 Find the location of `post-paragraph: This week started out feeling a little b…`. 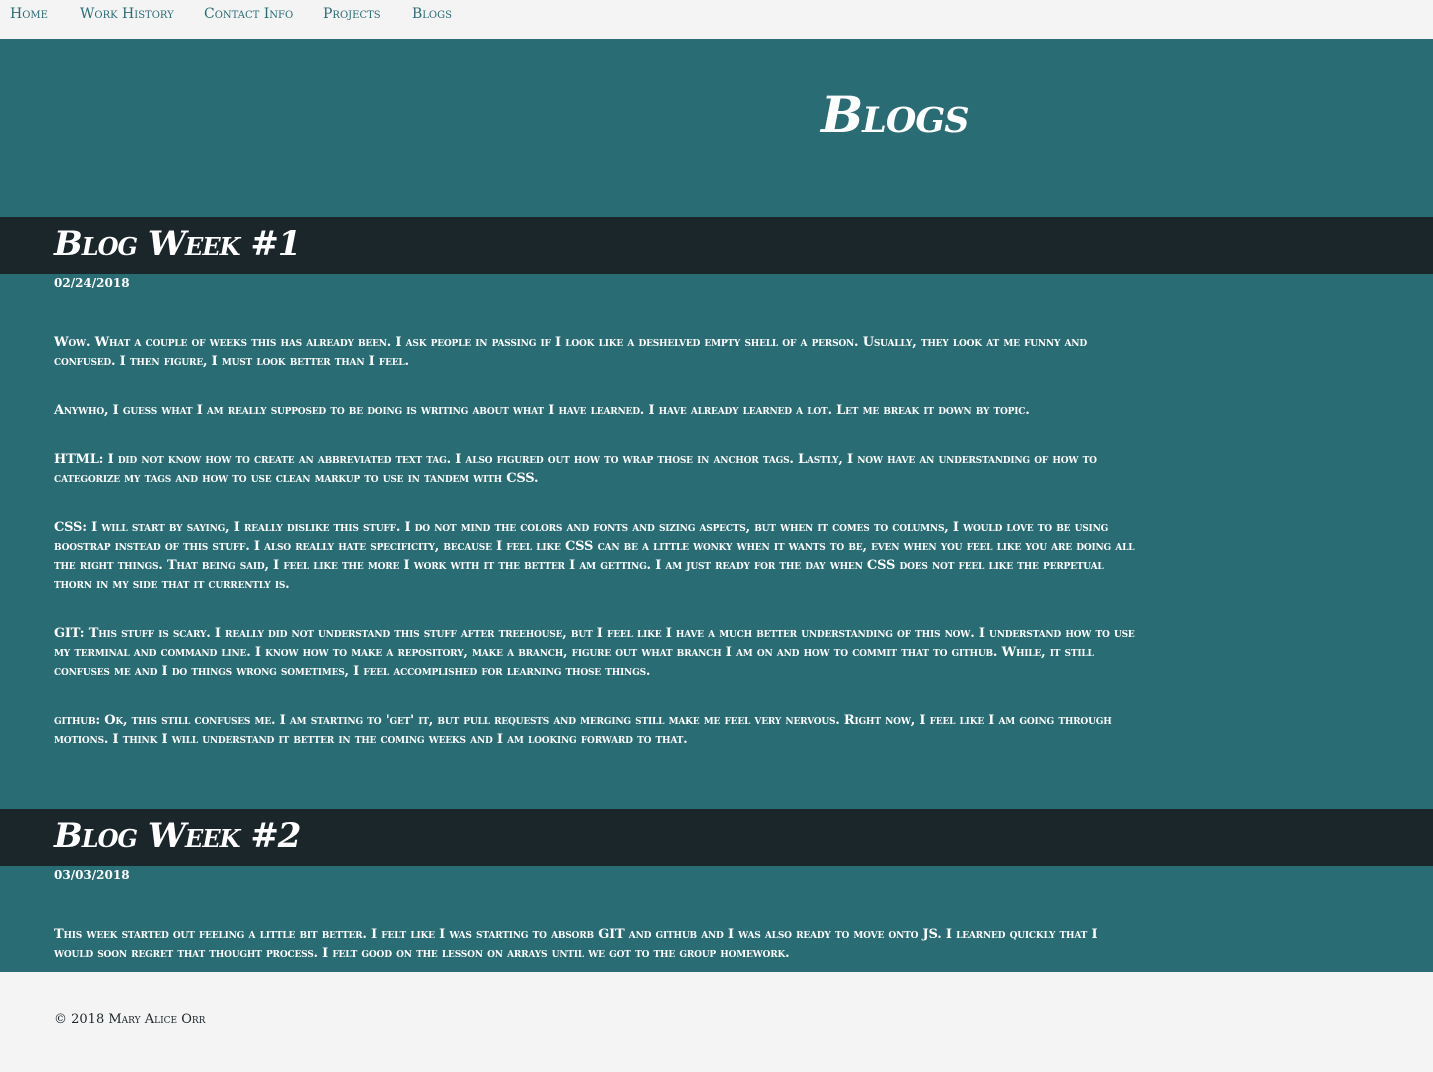

post-paragraph: This week started out feeling a little b… is located at coordinates (576, 944).